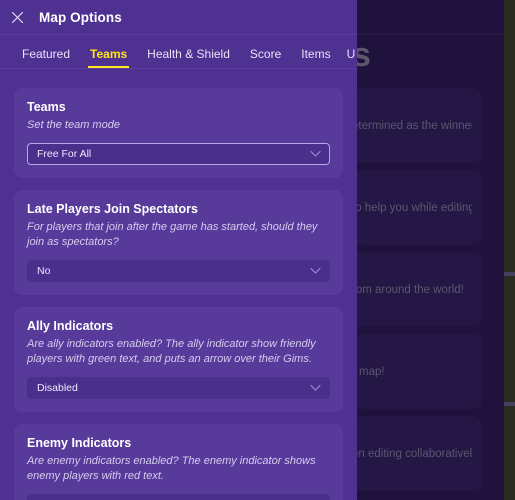 The image size is (515, 500). What do you see at coordinates (348, 58) in the screenshot?
I see `tab-clipped: U` at bounding box center [348, 58].